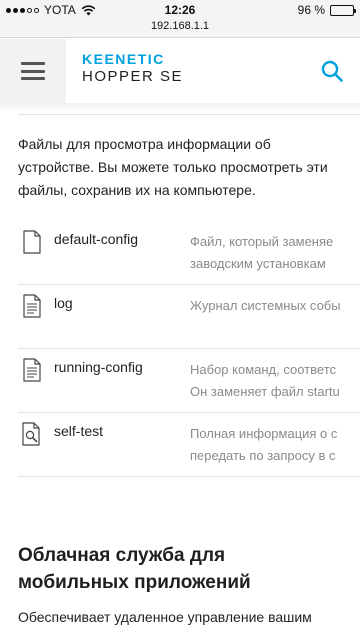  I want to click on file-row-log: log Журнал системных собы, so click(189, 317).